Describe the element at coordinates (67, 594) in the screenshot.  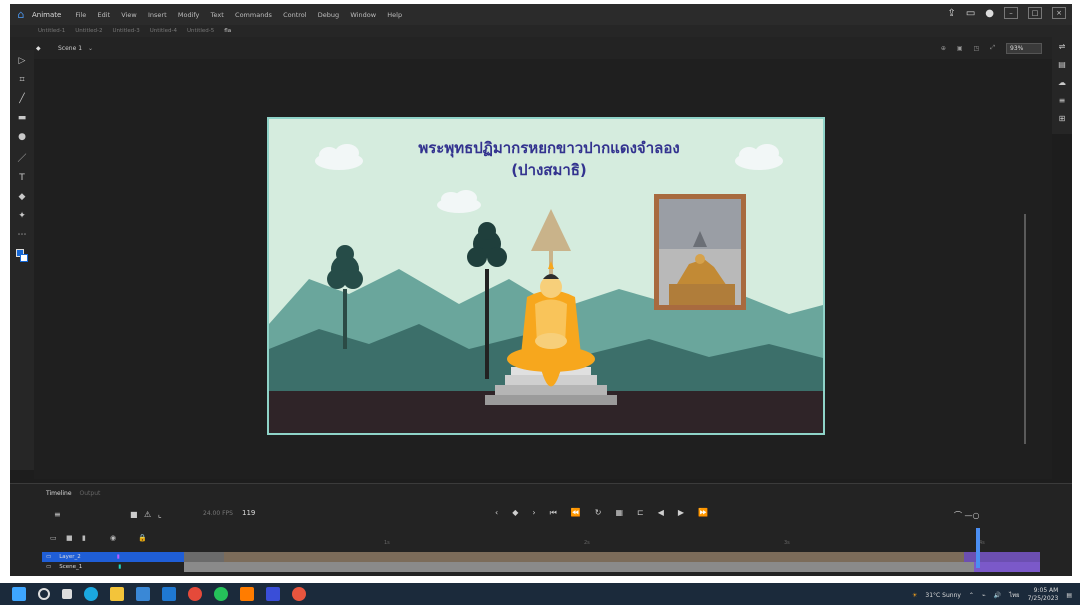
I see `task-view-icon` at that location.